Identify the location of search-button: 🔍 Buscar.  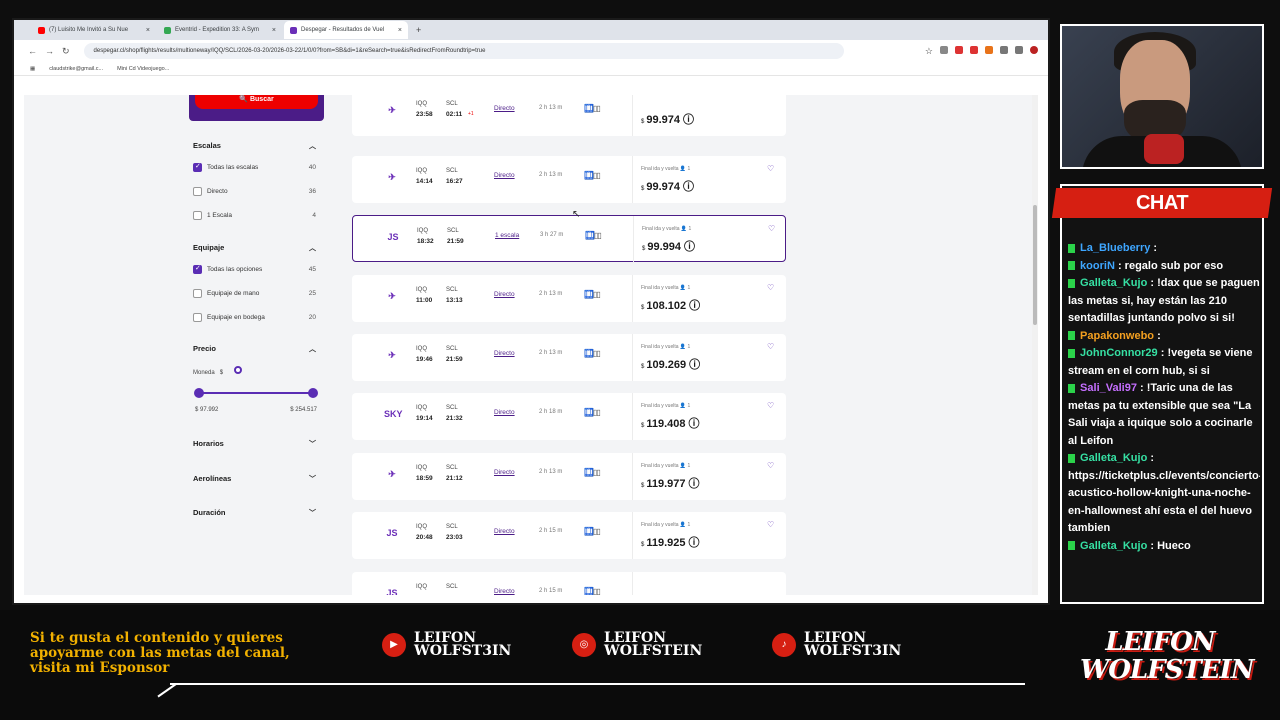
(256, 108).